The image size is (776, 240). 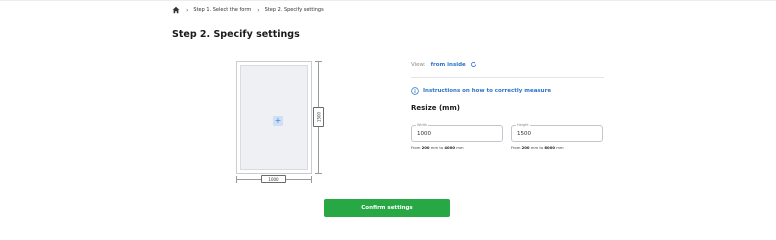 I want to click on confirm-settings-button: Confirm settings, so click(x=387, y=208).